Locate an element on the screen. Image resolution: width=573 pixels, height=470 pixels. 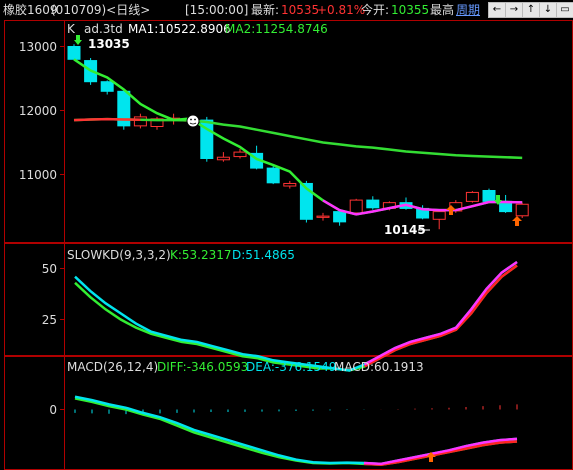
code-period: (010709)<日线> is located at coordinates (101, 10).